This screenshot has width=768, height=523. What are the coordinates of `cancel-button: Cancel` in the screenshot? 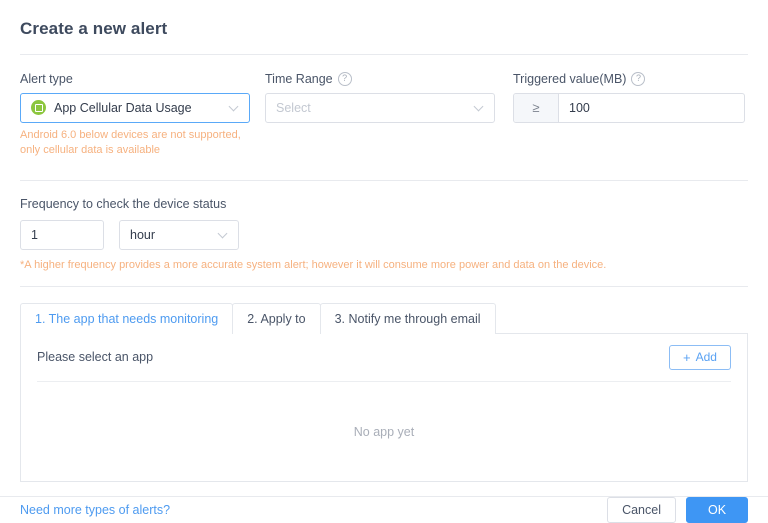 It's located at (641, 509).